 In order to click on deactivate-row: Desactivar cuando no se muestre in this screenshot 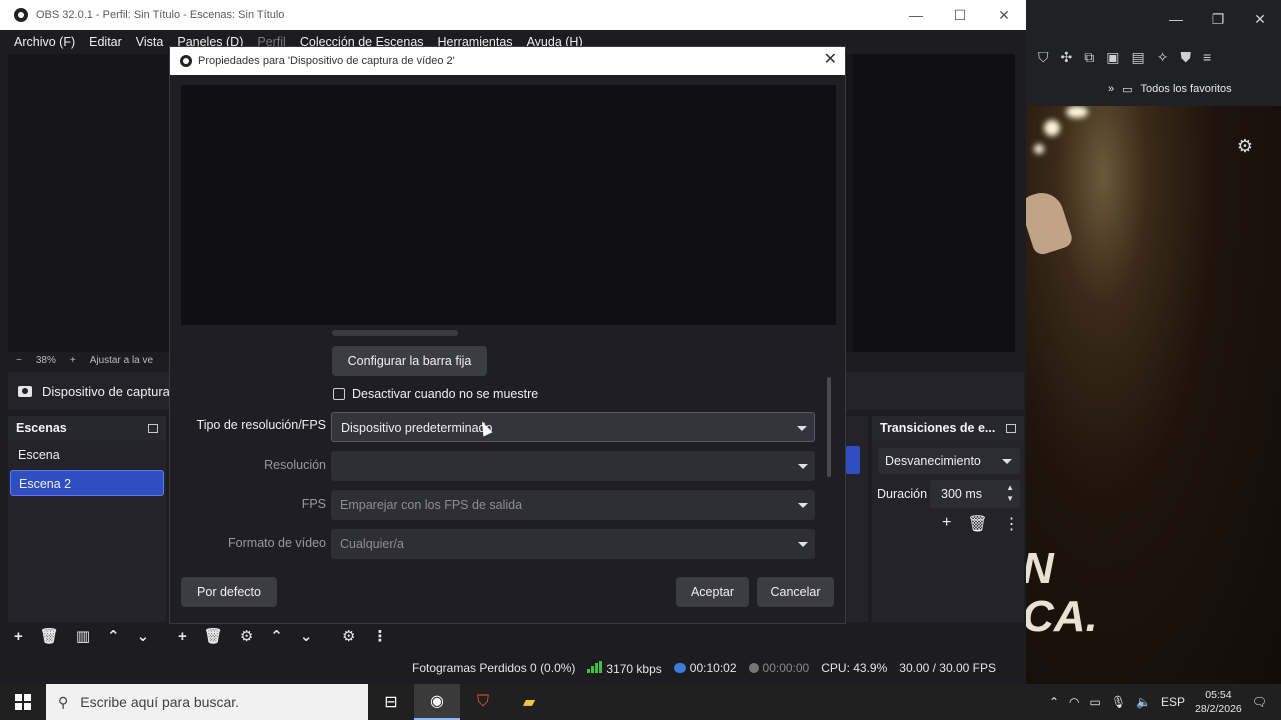, I will do `click(435, 394)`.